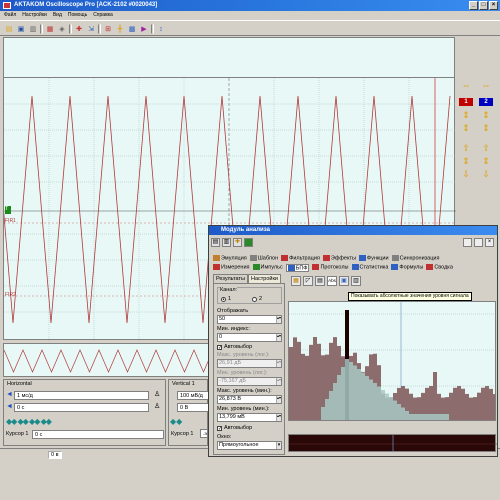  What do you see at coordinates (339, 258) in the screenshot?
I see `tab-effects: Эффекты` at bounding box center [339, 258].